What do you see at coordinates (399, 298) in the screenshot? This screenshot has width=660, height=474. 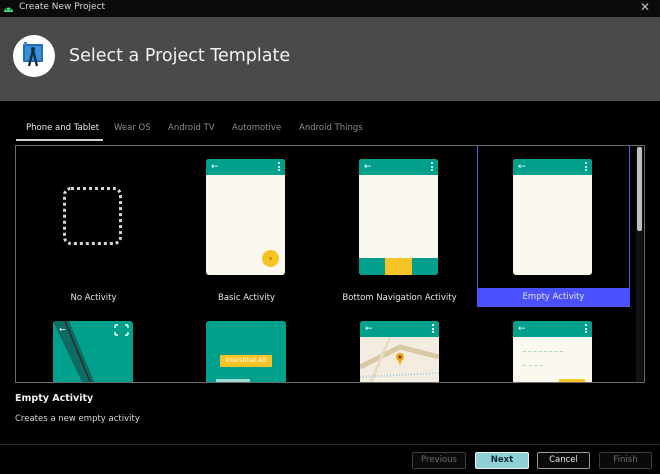 I see `template-label: Bottom Navigation Activity` at bounding box center [399, 298].